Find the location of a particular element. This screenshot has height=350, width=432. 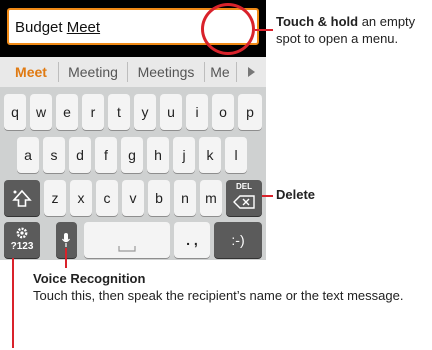

key-s: s is located at coordinates (54, 155).